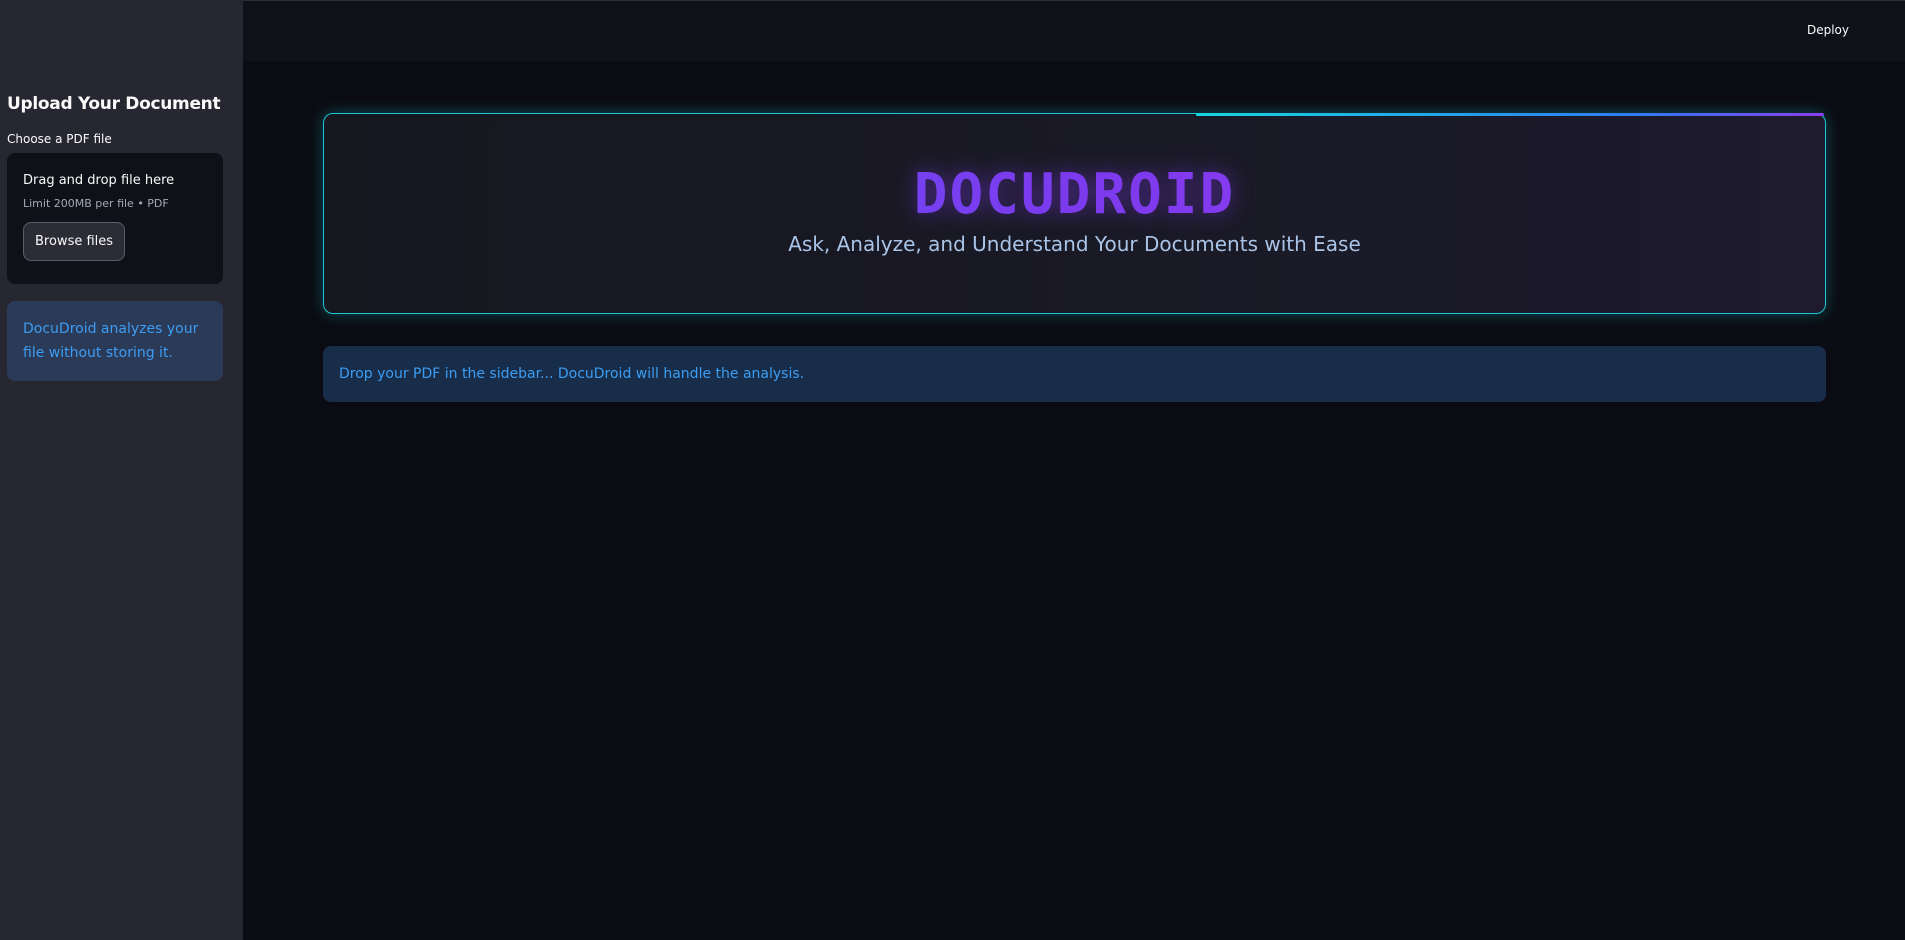 Image resolution: width=1905 pixels, height=940 pixels. I want to click on uploader-label: Choose a PDF file, so click(59, 139).